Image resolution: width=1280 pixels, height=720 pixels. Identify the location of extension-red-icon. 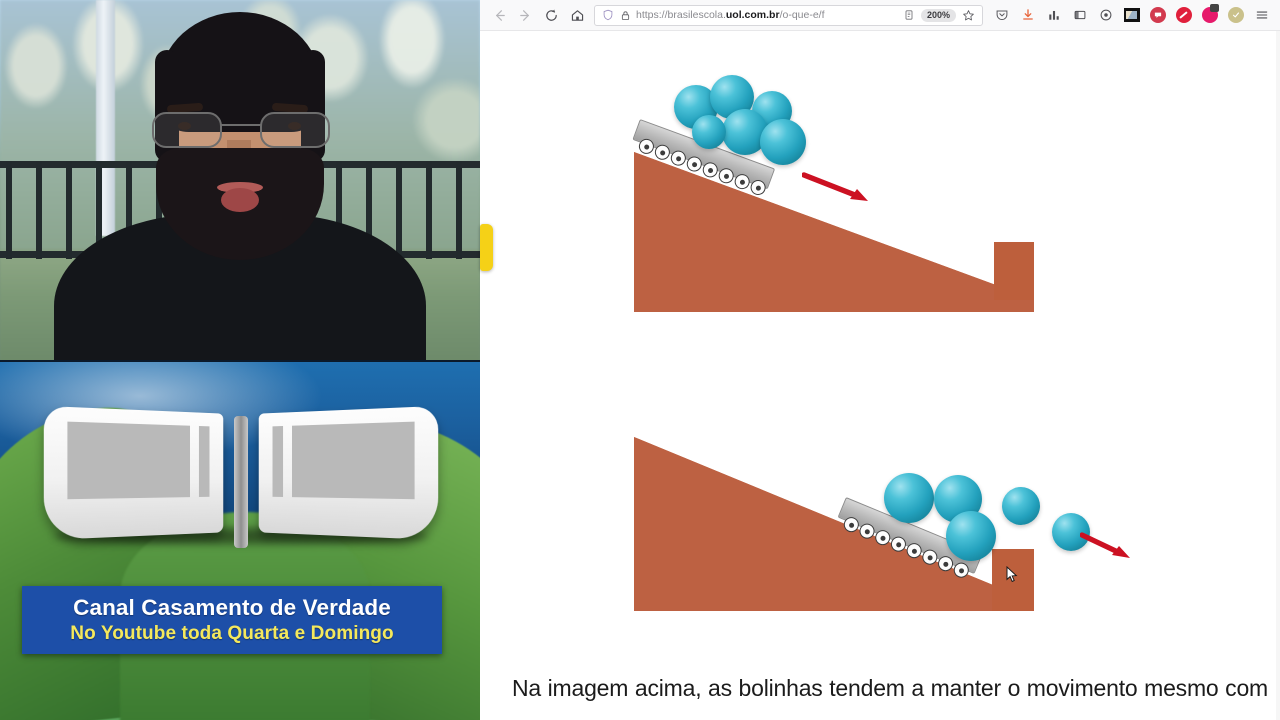
(1183, 15).